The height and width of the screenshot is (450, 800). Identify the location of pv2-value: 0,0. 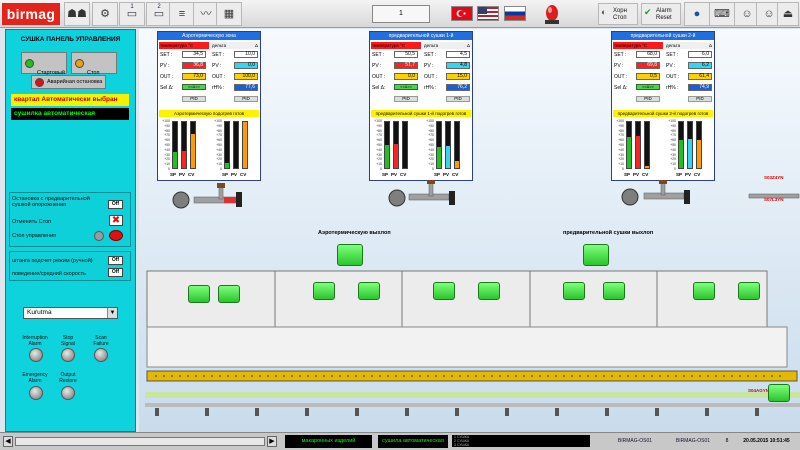
(246, 65).